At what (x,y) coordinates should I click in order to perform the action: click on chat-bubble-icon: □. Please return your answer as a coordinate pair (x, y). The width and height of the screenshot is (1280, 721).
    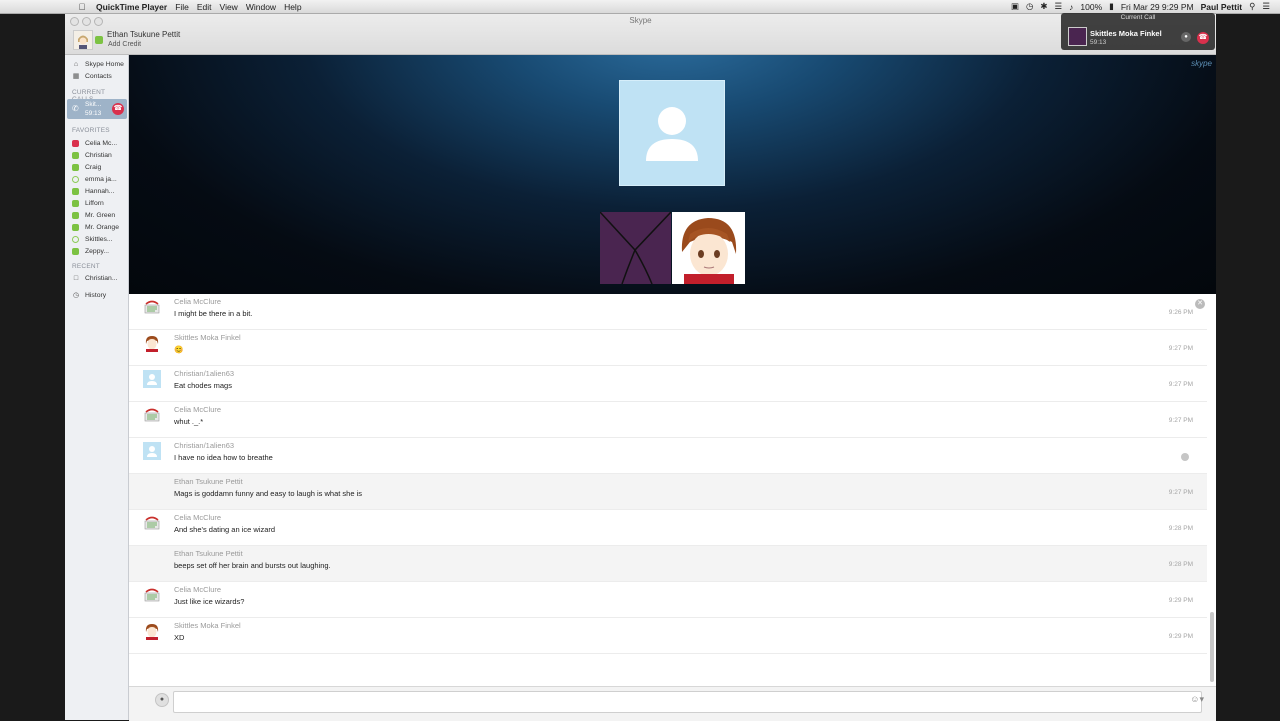
    Looking at the image, I should click on (76, 278).